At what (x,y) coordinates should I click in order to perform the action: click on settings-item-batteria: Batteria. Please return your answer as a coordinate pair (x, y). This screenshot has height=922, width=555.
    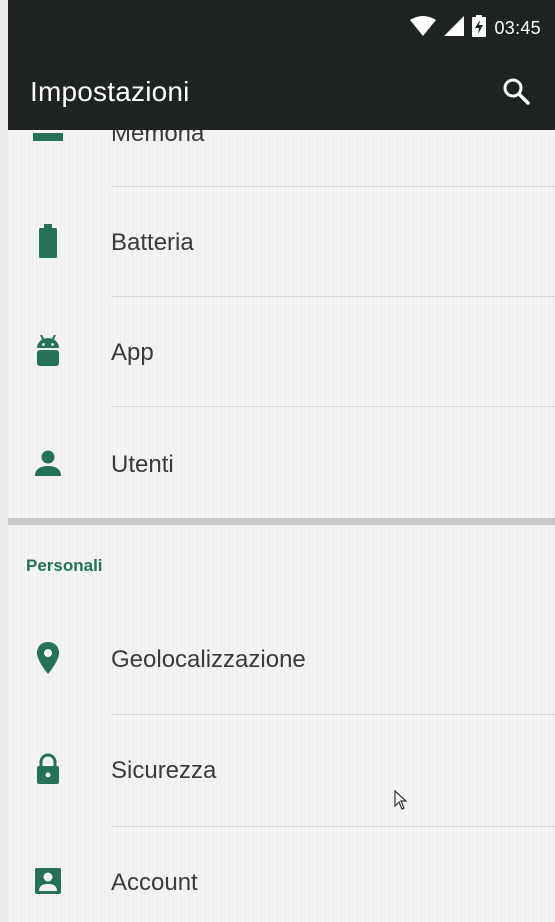
    Looking at the image, I should click on (281, 242).